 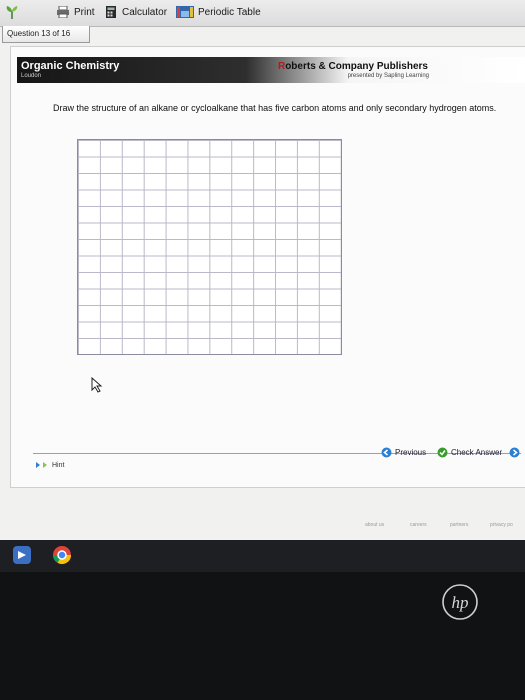 What do you see at coordinates (514, 452) in the screenshot?
I see `next-arrow-icon` at bounding box center [514, 452].